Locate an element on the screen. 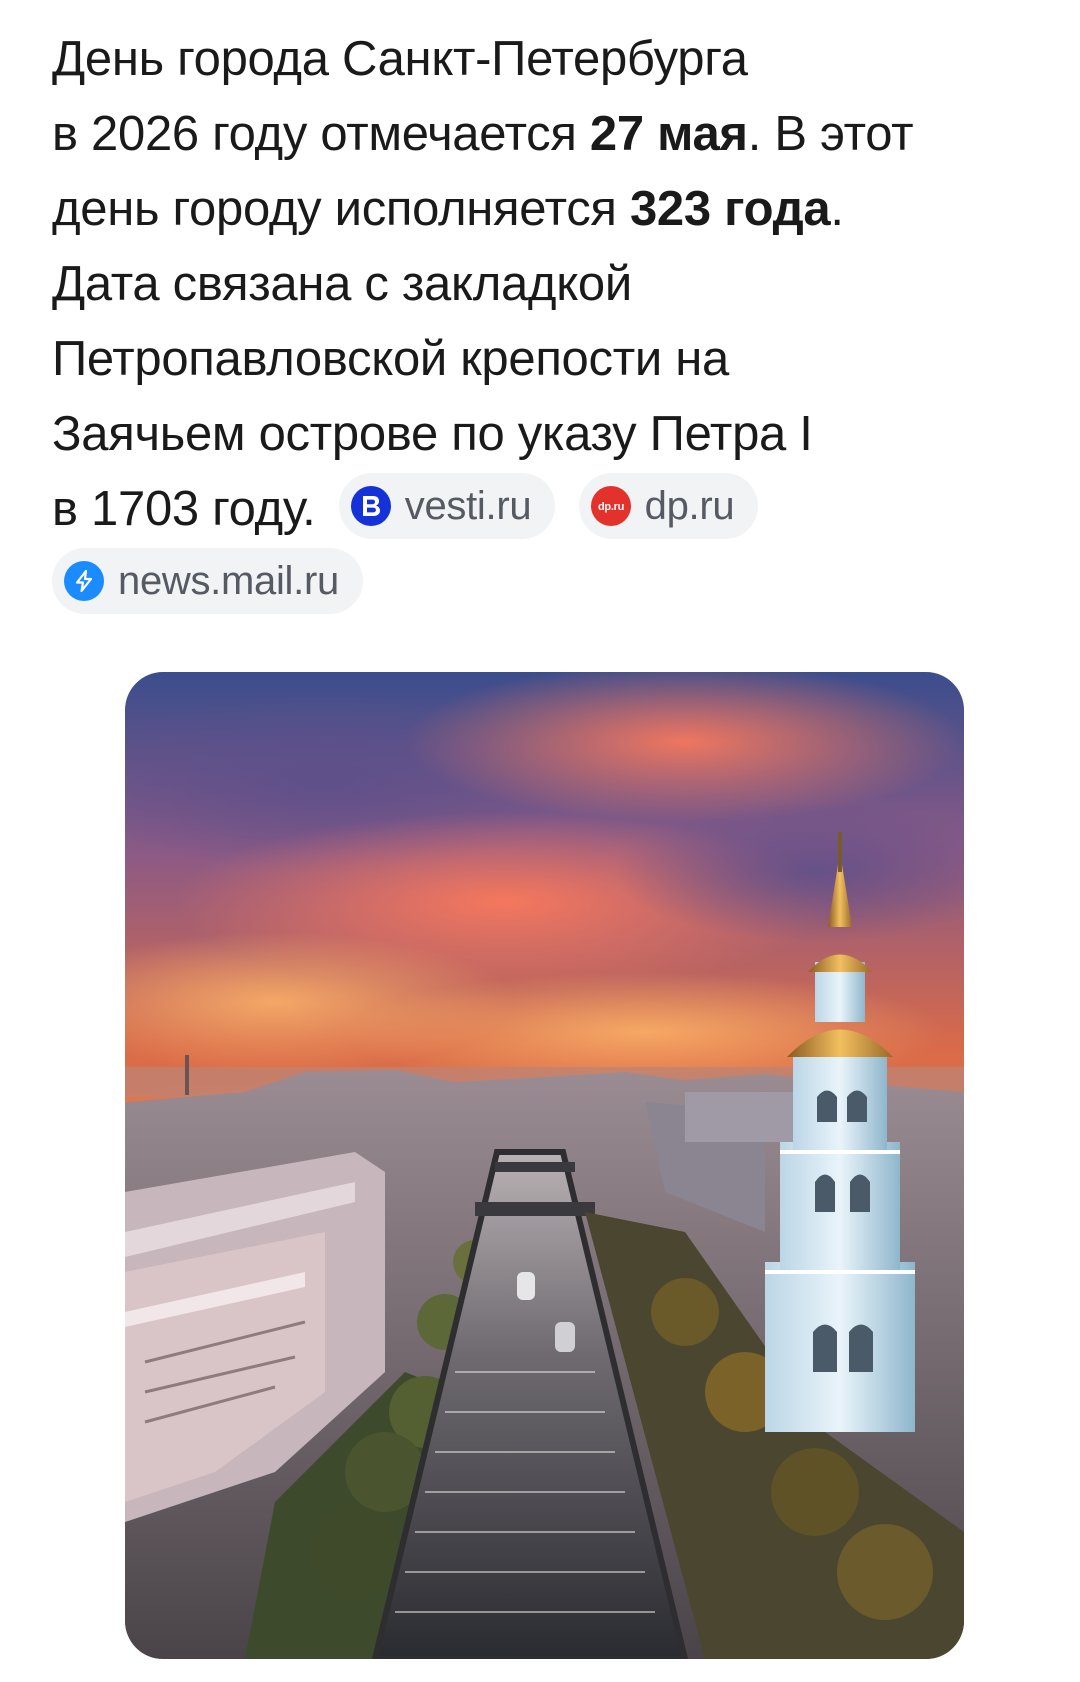 The height and width of the screenshot is (1682, 1080). date-highlight: 27 мая is located at coordinates (668, 134).